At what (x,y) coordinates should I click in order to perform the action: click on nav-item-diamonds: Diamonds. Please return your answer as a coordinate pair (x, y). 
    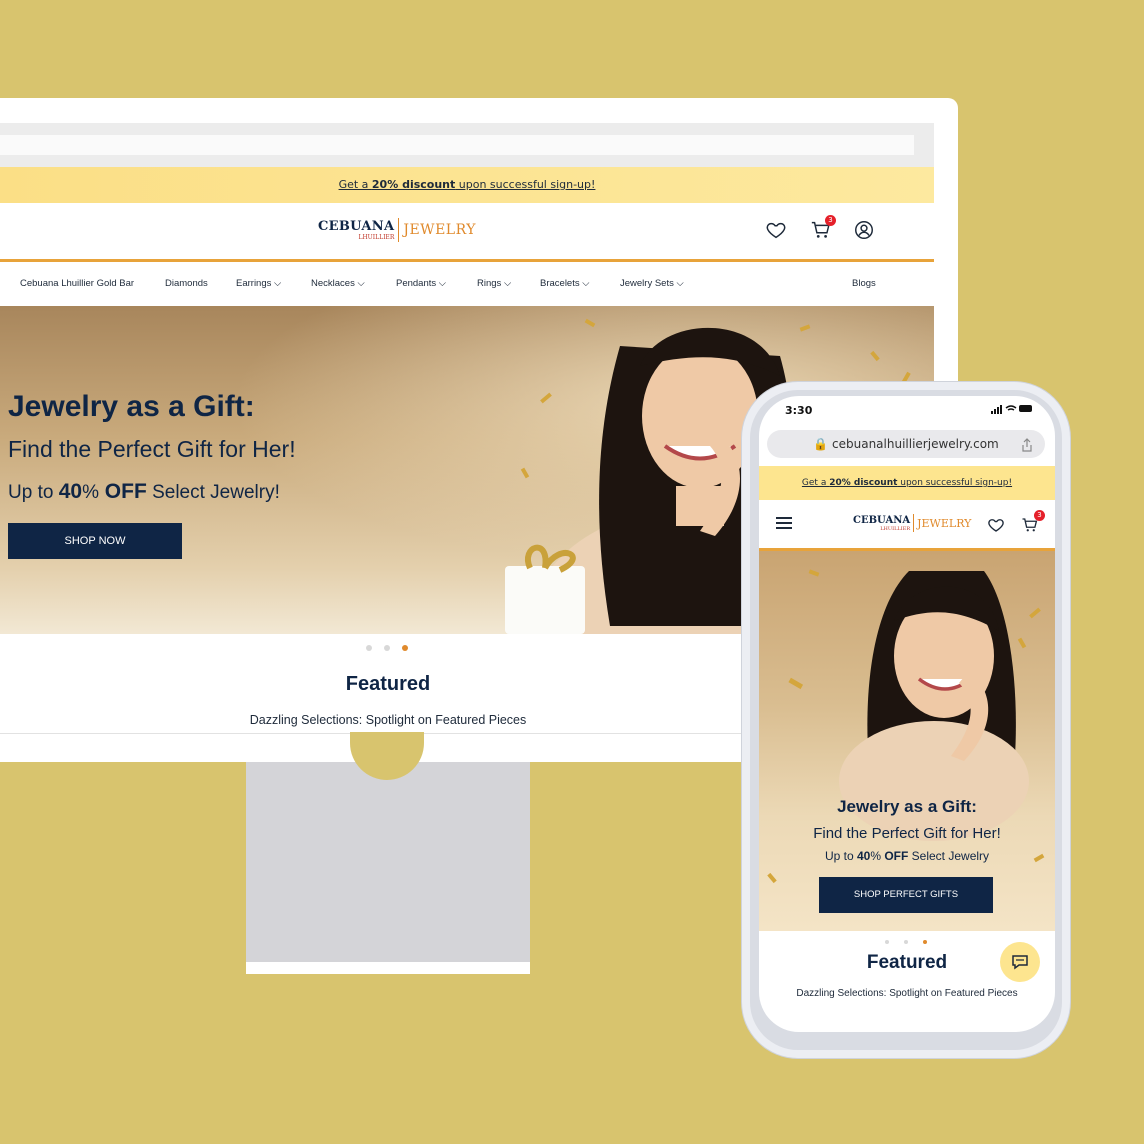
    Looking at the image, I should click on (186, 284).